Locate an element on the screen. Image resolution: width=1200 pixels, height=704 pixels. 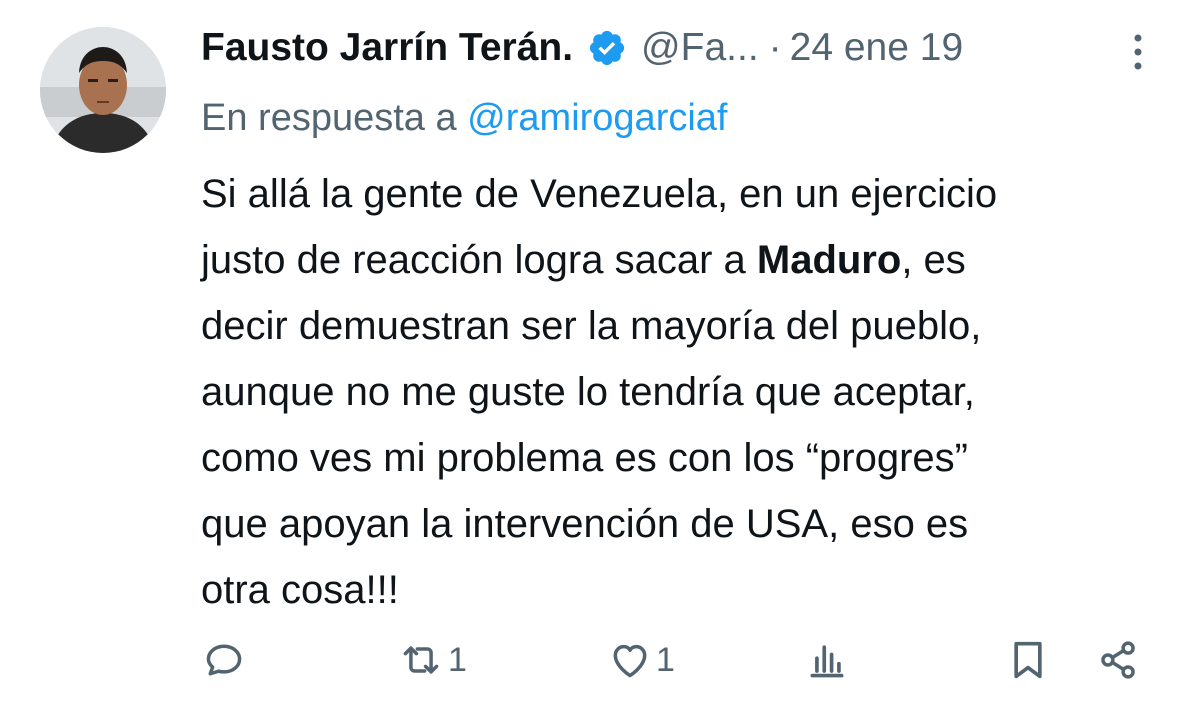
heart-icon is located at coordinates (630, 661).